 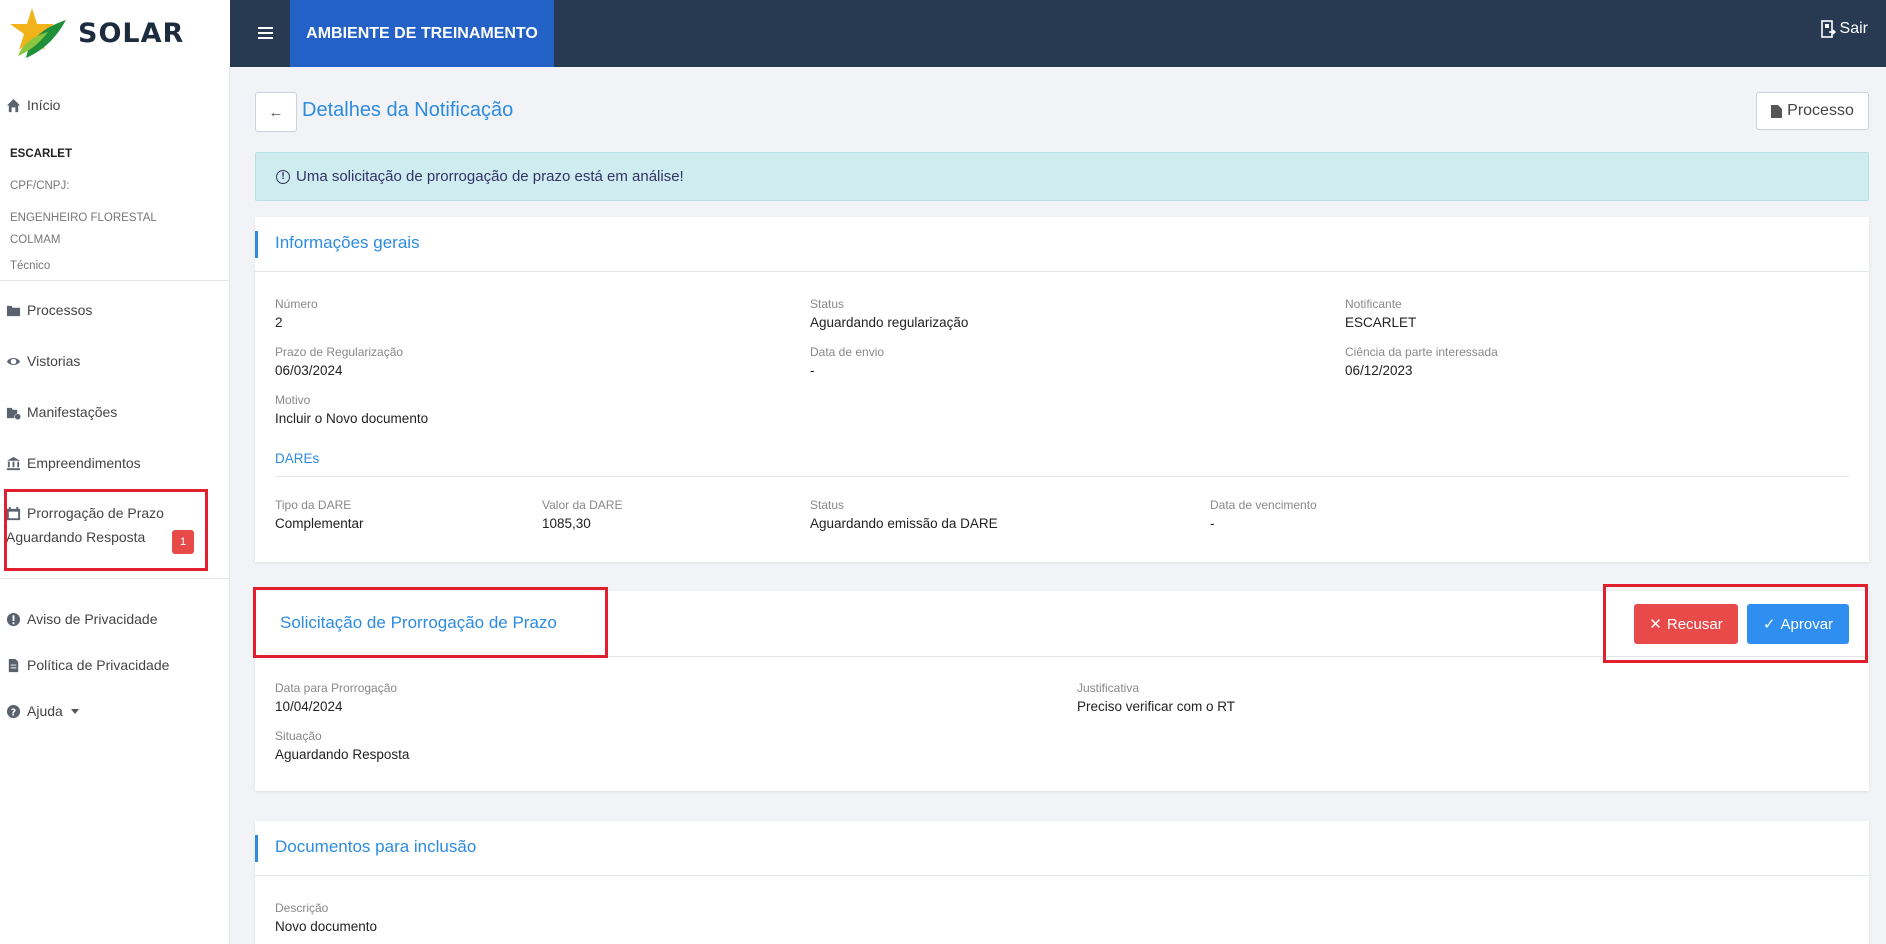 What do you see at coordinates (40, 186) in the screenshot?
I see `profile-cpf-label: CPF/CNPJ:` at bounding box center [40, 186].